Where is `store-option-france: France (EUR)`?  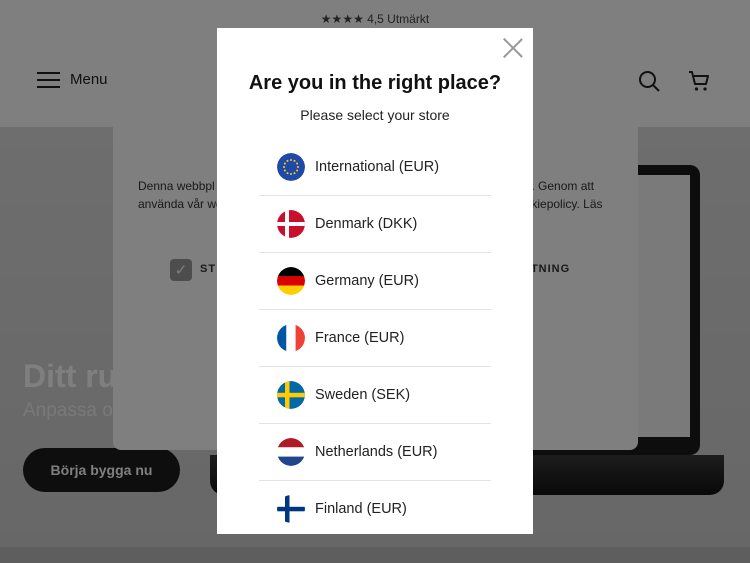 store-option-france: France (EUR) is located at coordinates (375, 338).